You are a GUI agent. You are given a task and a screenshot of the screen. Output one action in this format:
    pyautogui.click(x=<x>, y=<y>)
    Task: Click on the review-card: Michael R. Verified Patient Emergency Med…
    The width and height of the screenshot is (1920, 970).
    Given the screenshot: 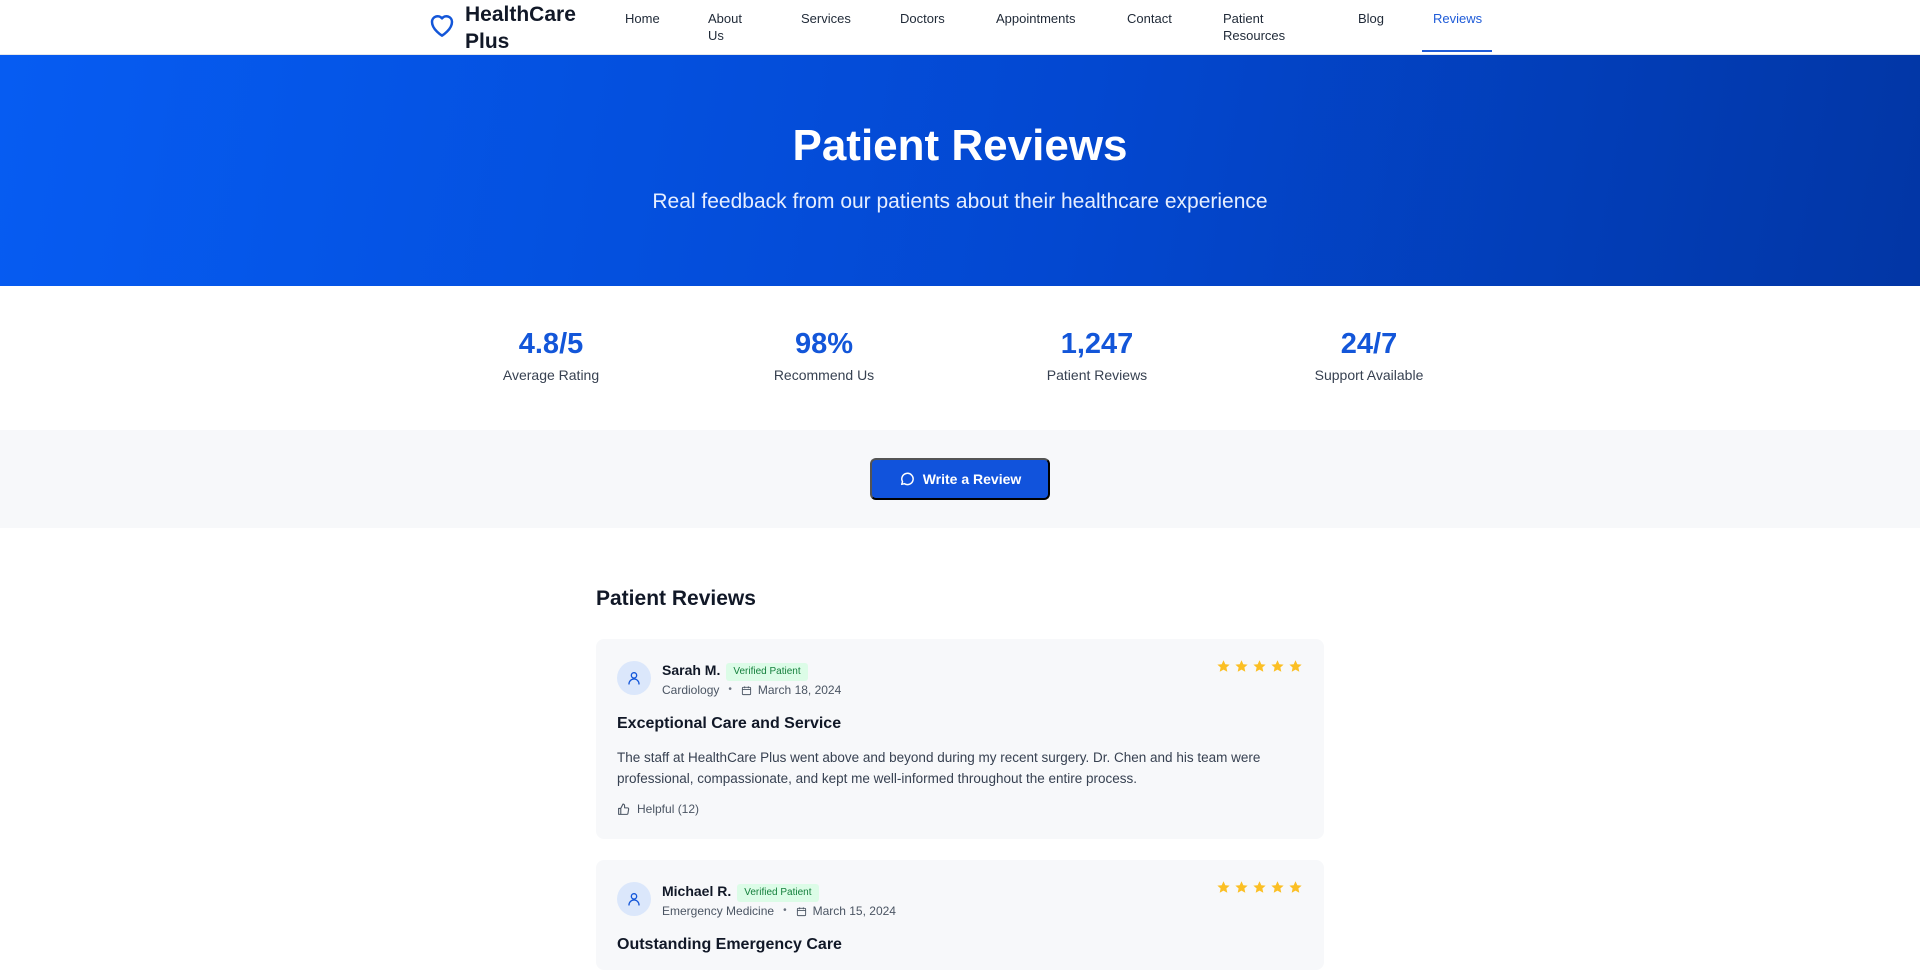 What is the action you would take?
    pyautogui.click(x=960, y=915)
    